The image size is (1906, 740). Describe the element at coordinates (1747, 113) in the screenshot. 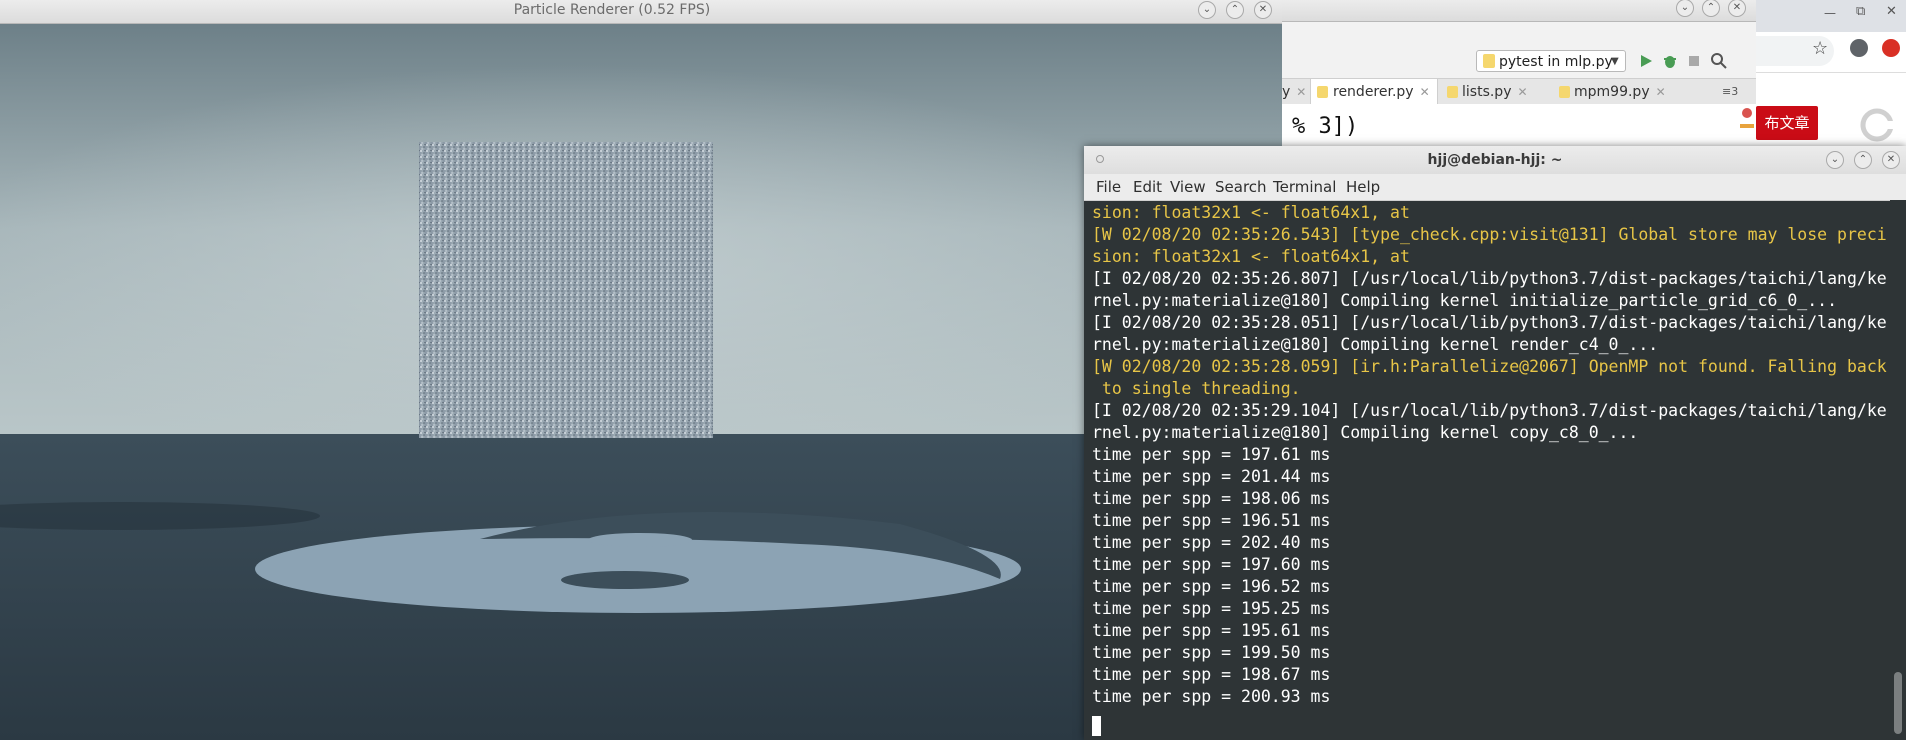

I see `error-indicator-icon` at that location.